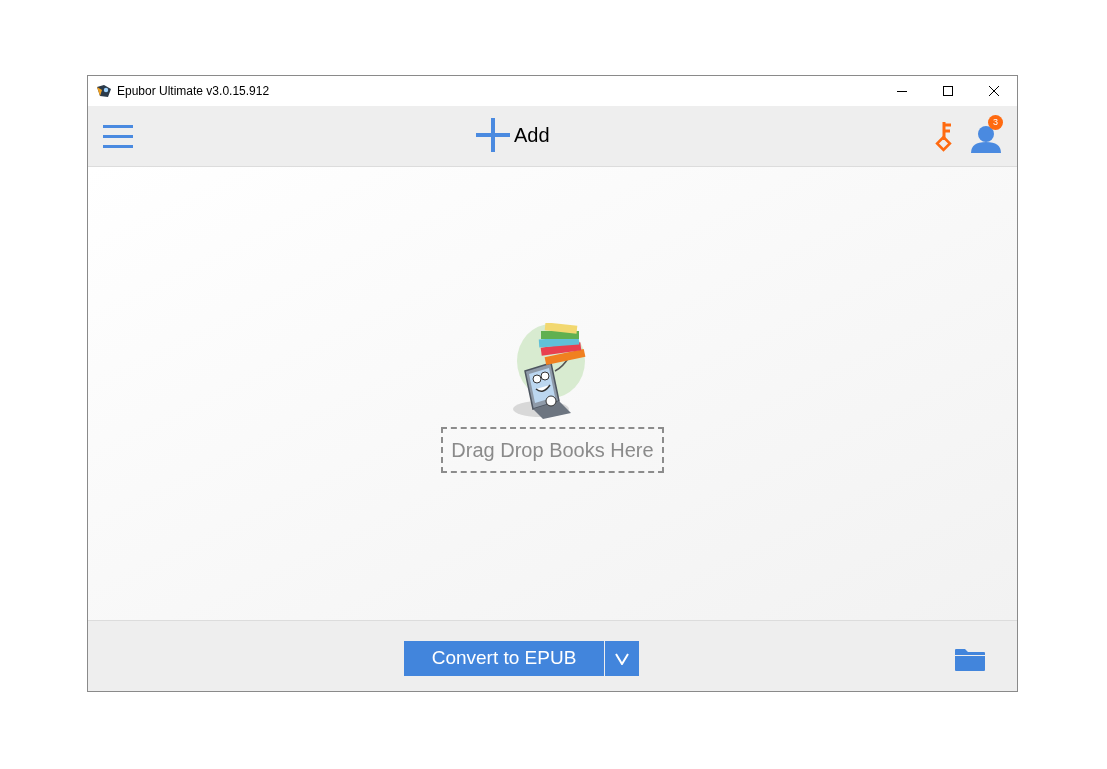  What do you see at coordinates (504, 658) in the screenshot?
I see `convert-button: Convert to EPUB` at bounding box center [504, 658].